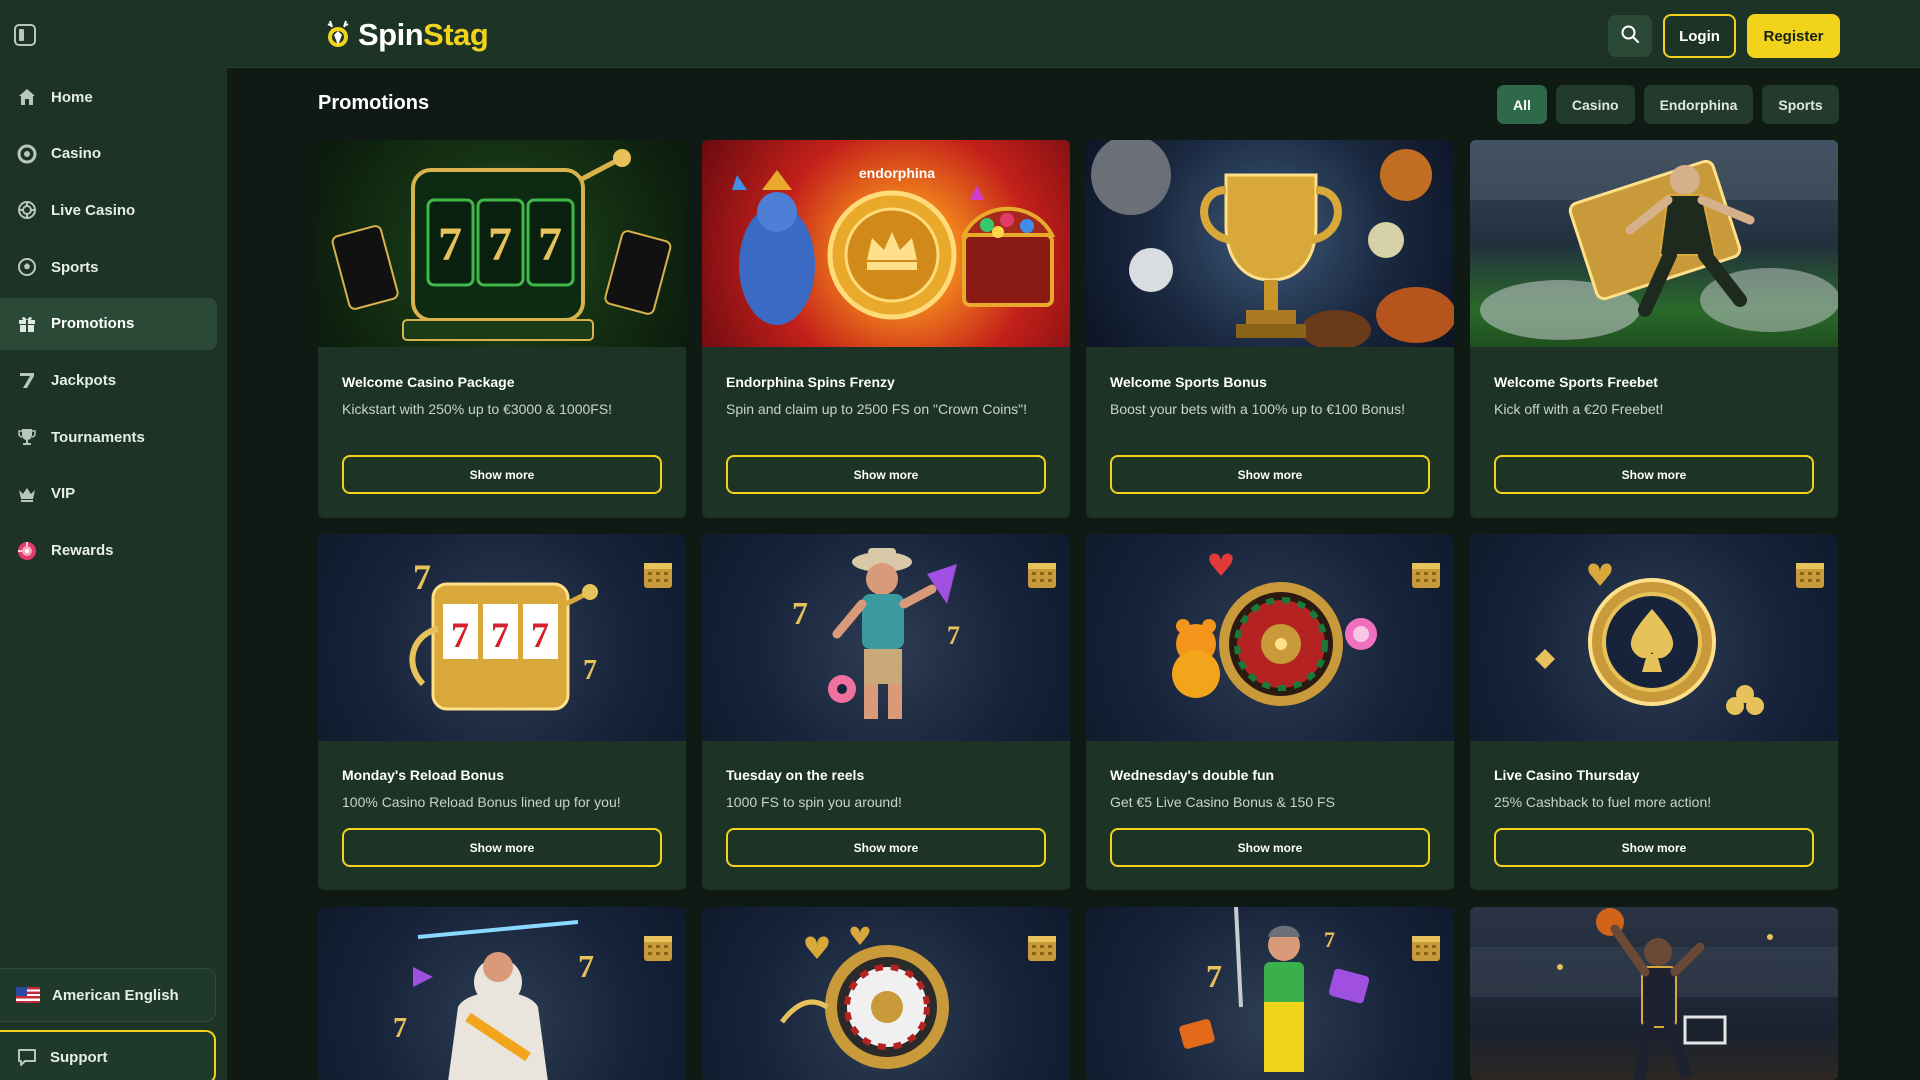 Image resolution: width=1920 pixels, height=1080 pixels. What do you see at coordinates (27, 437) in the screenshot?
I see `trophy-icon` at bounding box center [27, 437].